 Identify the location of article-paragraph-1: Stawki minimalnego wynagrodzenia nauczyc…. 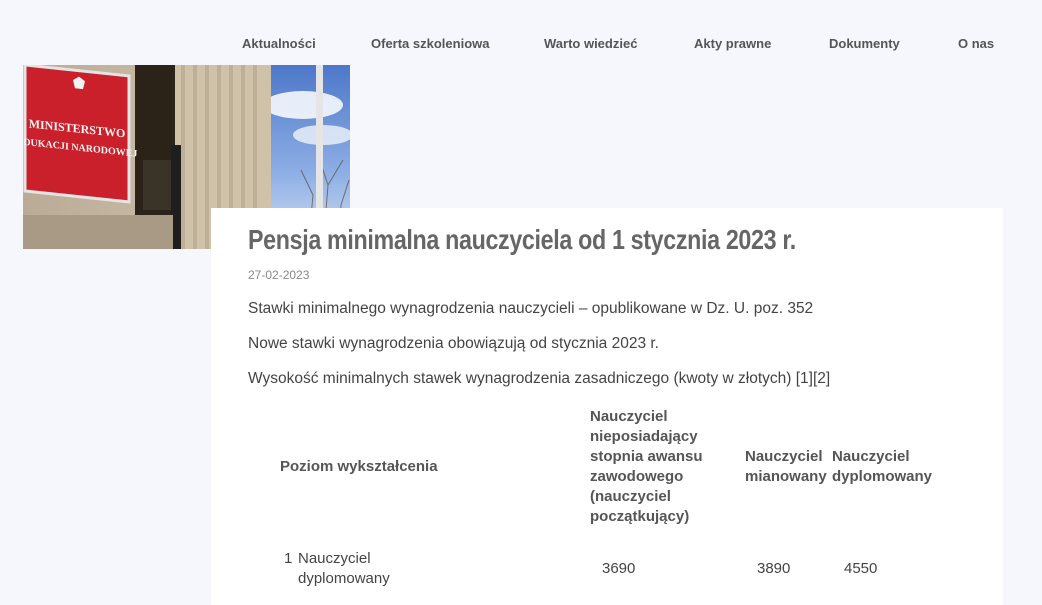
(531, 308).